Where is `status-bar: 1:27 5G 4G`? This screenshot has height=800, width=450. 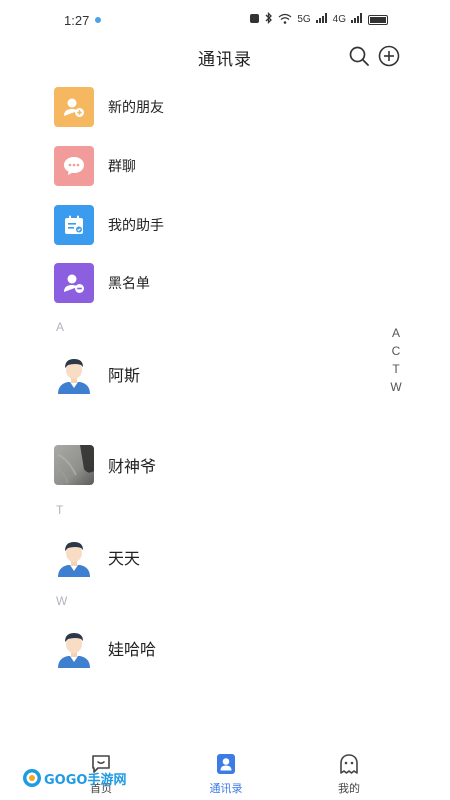 status-bar: 1:27 5G 4G is located at coordinates (225, 20).